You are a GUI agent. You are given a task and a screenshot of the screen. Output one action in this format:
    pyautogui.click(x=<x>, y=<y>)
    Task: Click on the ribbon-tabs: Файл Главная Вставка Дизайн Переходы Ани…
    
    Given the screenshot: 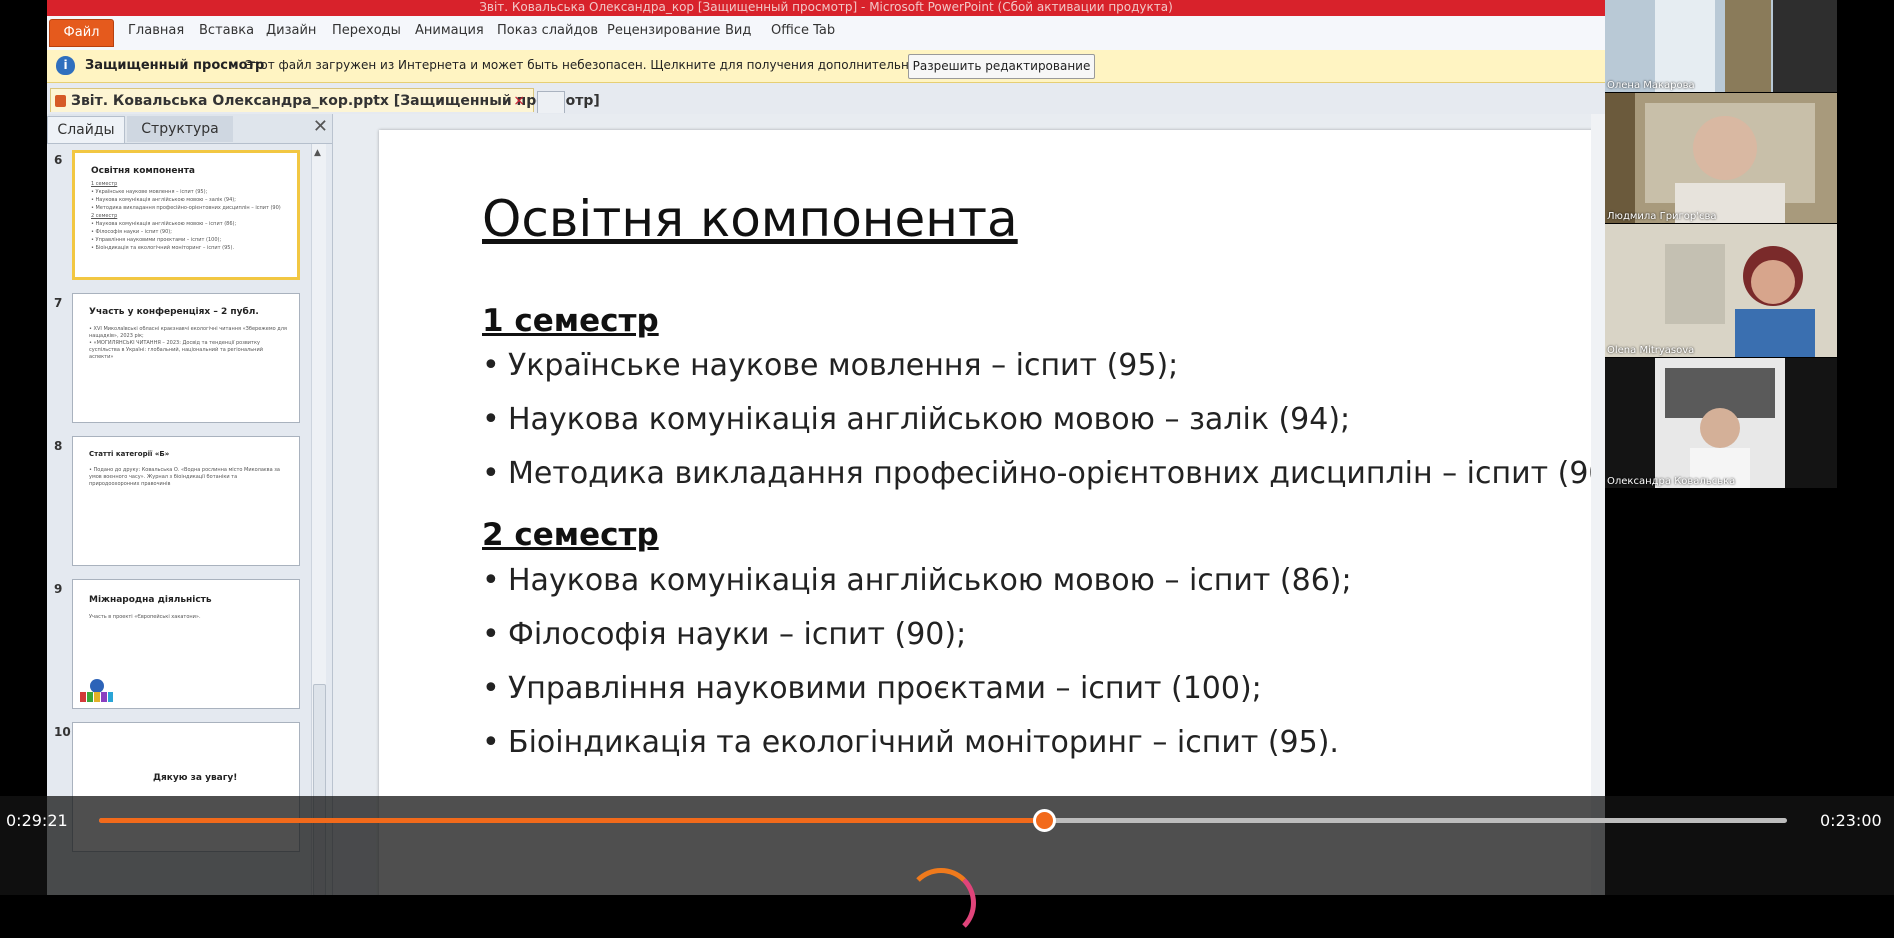 What is the action you would take?
    pyautogui.click(x=826, y=33)
    